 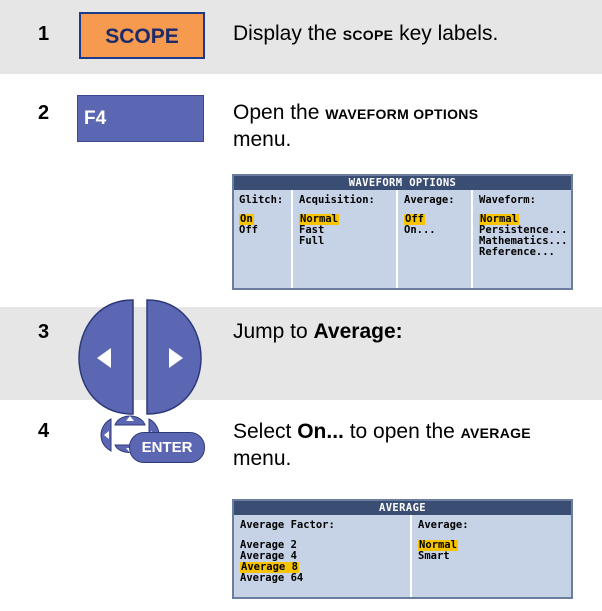 What do you see at coordinates (337, 200) in the screenshot?
I see `column-header: Acquisition:` at bounding box center [337, 200].